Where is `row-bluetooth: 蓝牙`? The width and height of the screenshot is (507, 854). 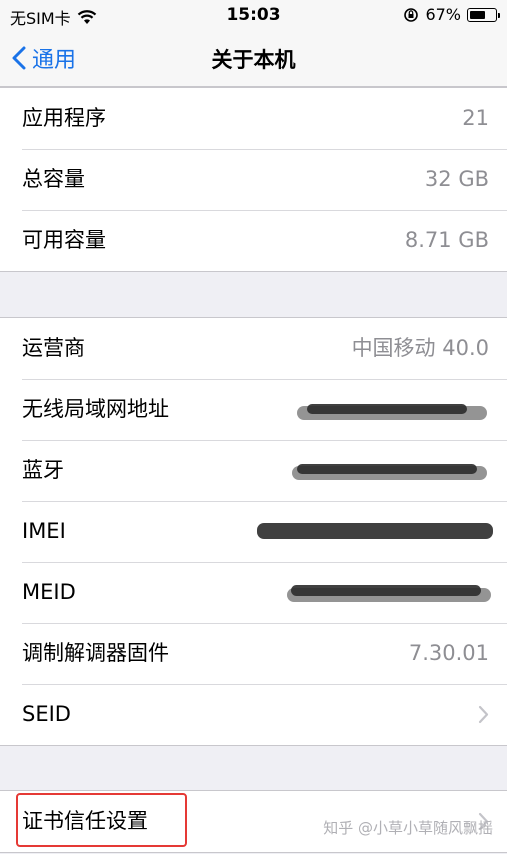
row-bluetooth: 蓝牙 is located at coordinates (253, 470).